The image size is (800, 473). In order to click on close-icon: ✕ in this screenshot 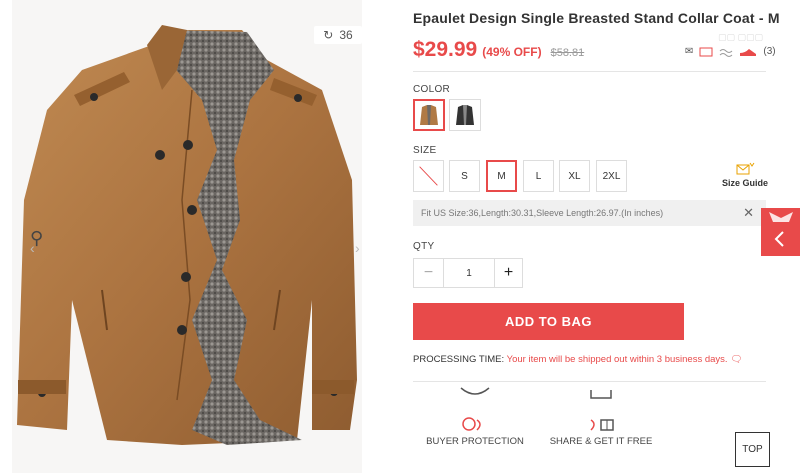, I will do `click(748, 213)`.